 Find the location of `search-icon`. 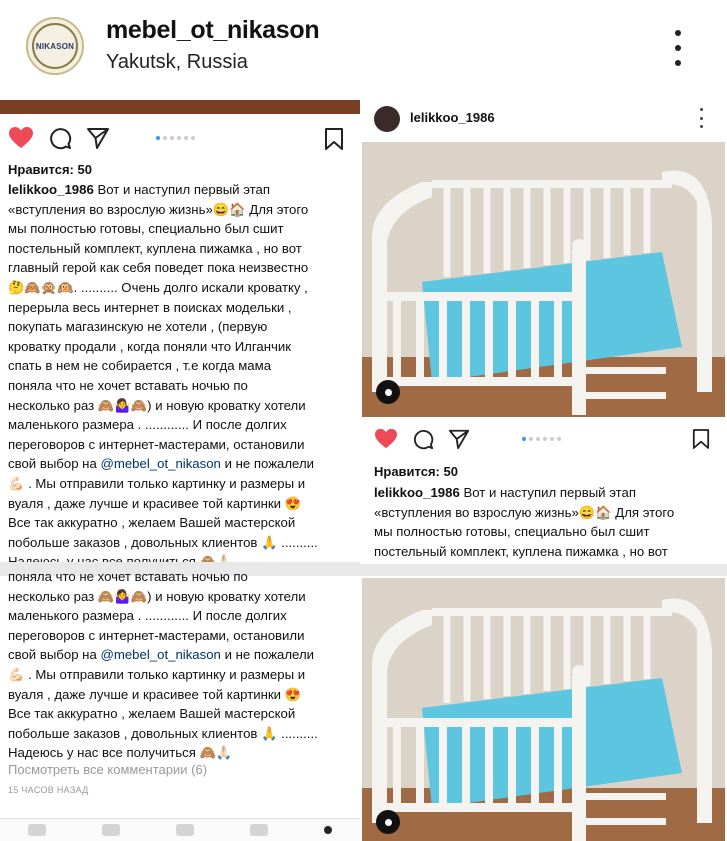

search-icon is located at coordinates (111, 830).